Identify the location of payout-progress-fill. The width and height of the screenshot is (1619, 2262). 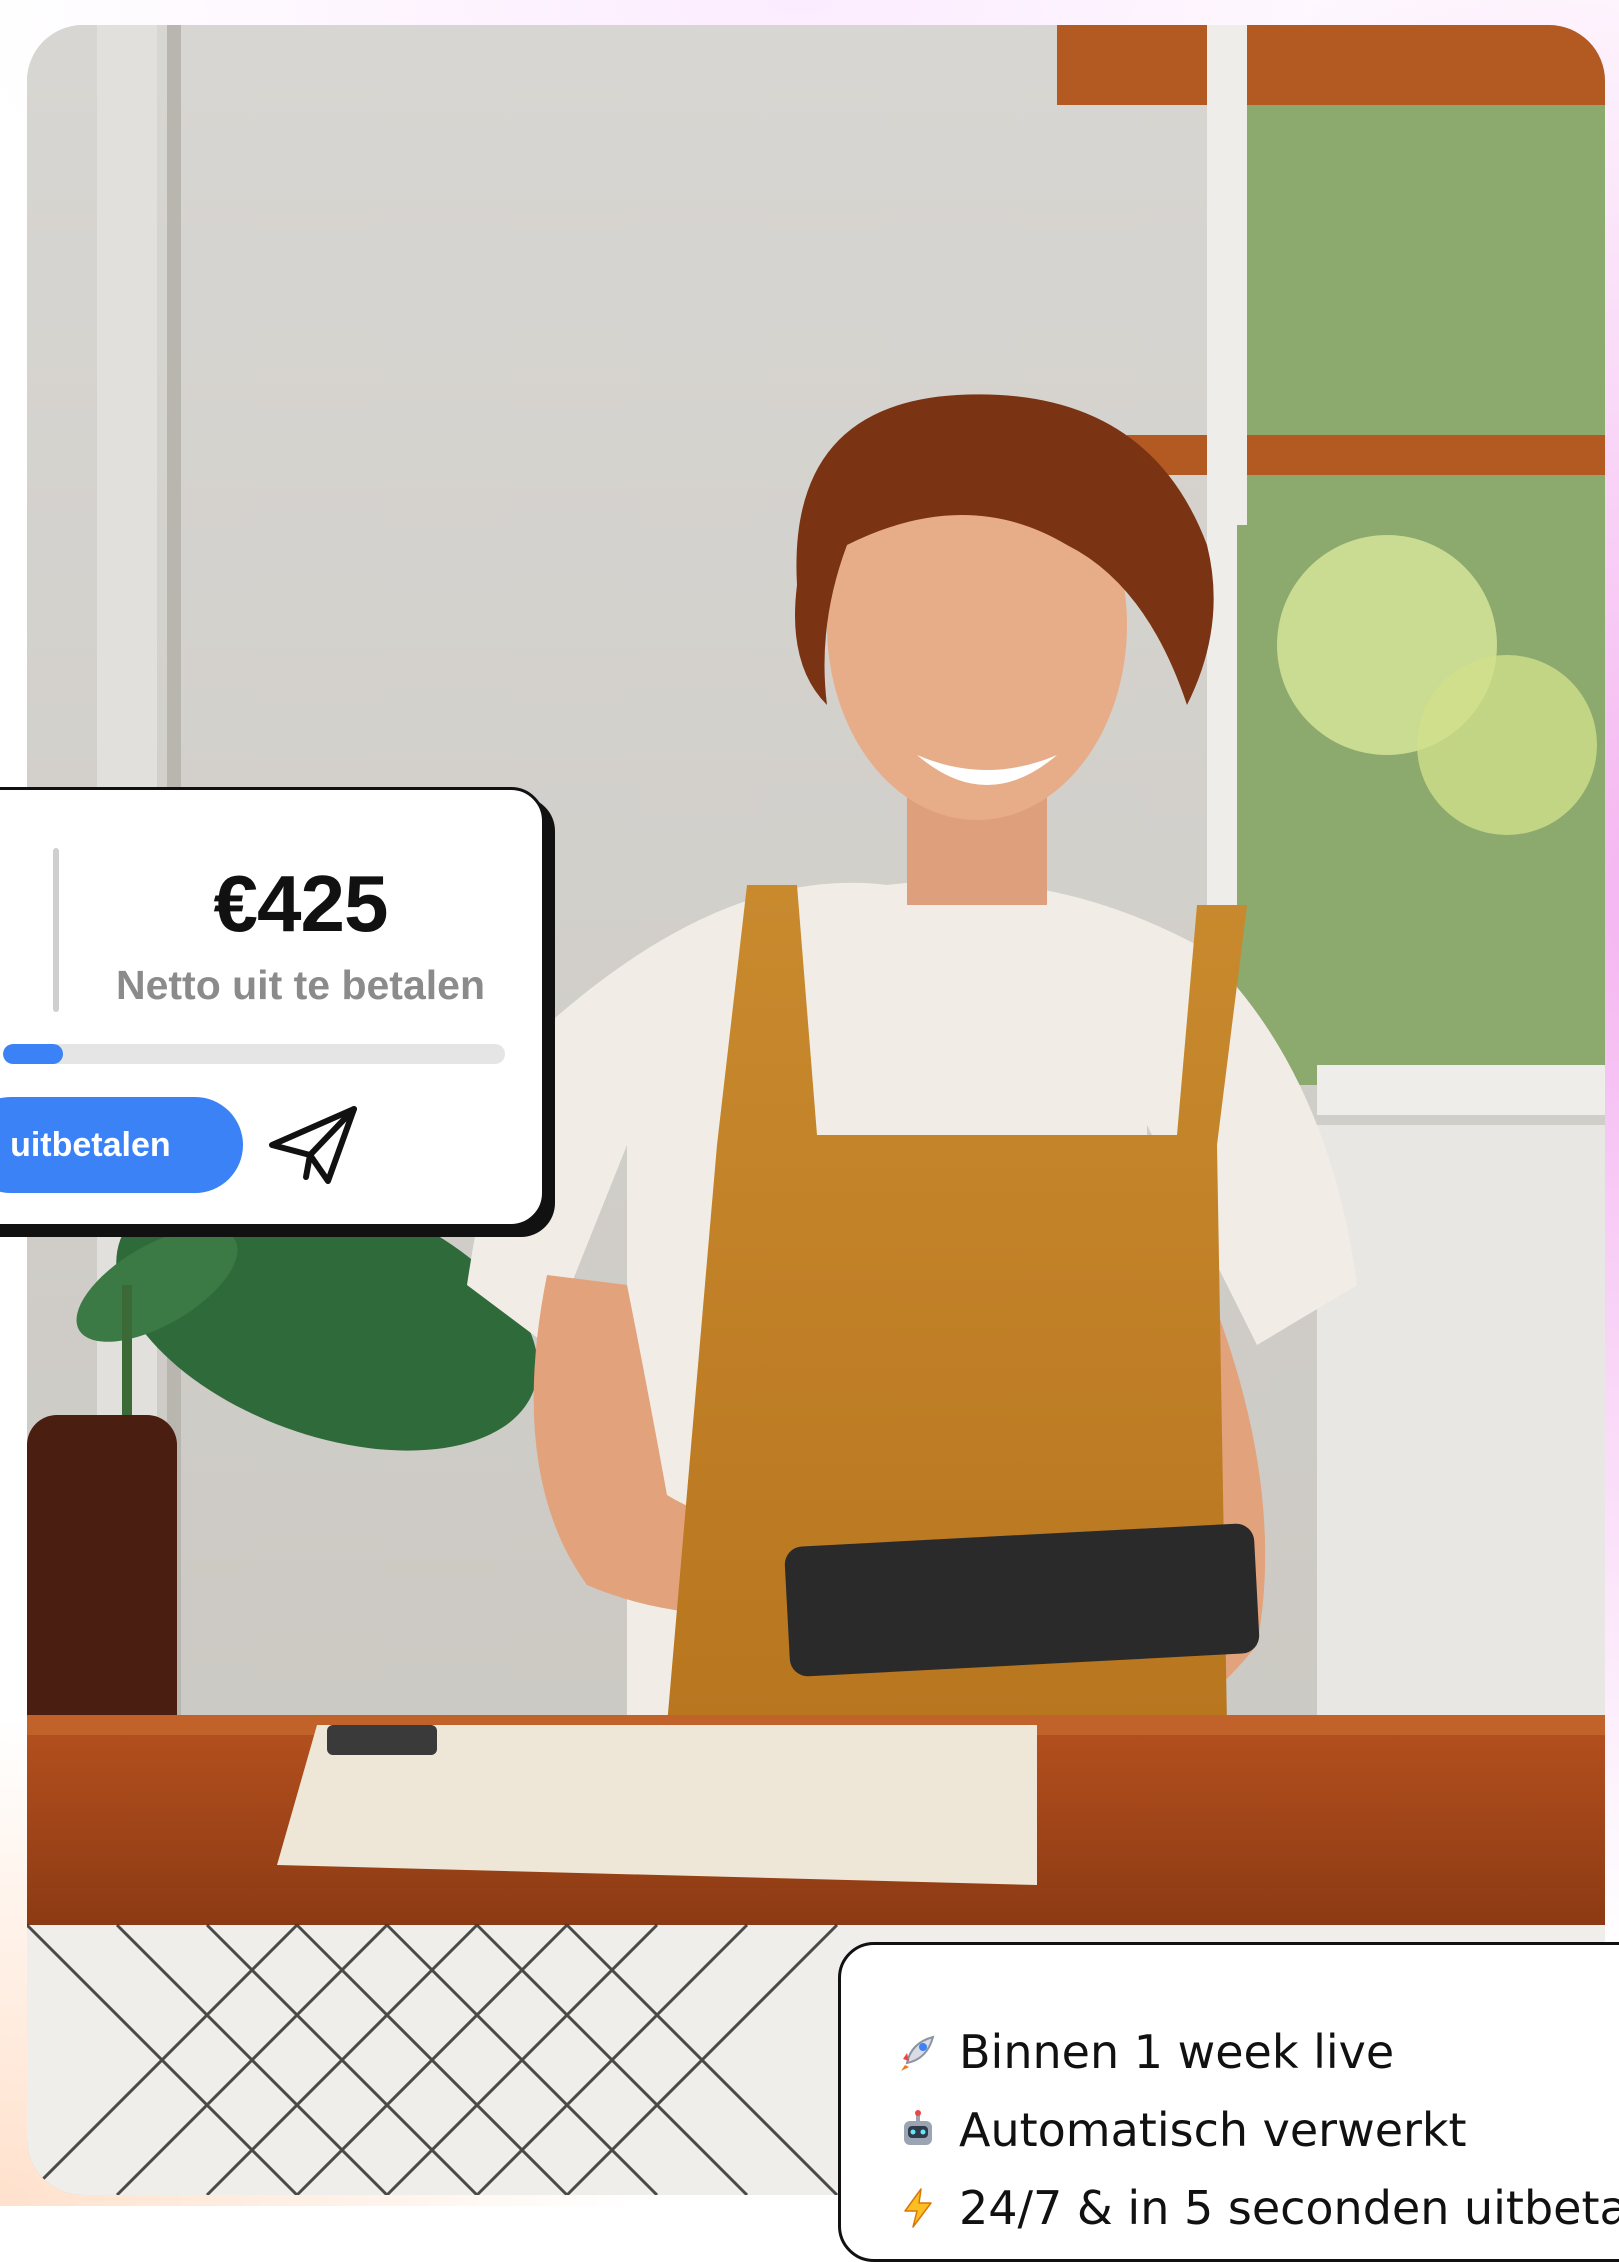
(33, 1054).